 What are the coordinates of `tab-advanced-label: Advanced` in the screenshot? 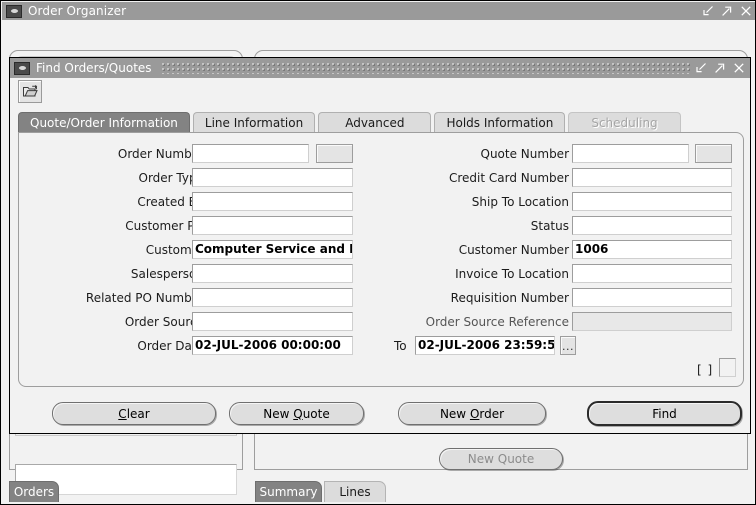 It's located at (375, 123).